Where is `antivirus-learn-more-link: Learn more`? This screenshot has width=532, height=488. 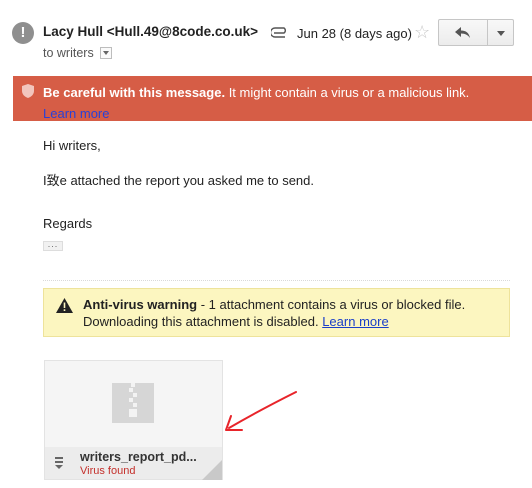 antivirus-learn-more-link: Learn more is located at coordinates (355, 321).